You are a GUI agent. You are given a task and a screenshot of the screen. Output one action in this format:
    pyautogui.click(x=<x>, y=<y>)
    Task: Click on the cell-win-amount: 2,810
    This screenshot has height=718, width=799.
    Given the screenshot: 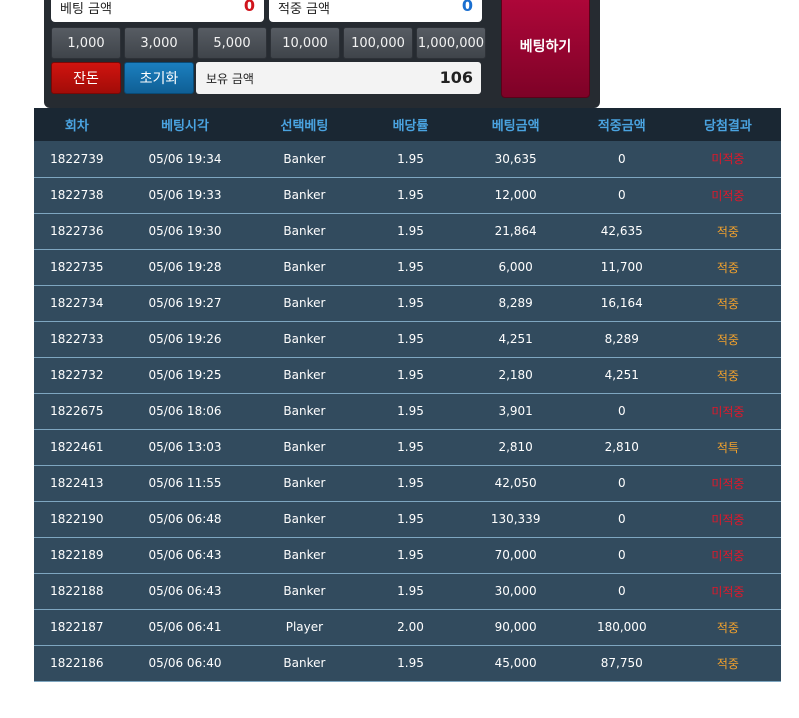 What is the action you would take?
    pyautogui.click(x=621, y=447)
    